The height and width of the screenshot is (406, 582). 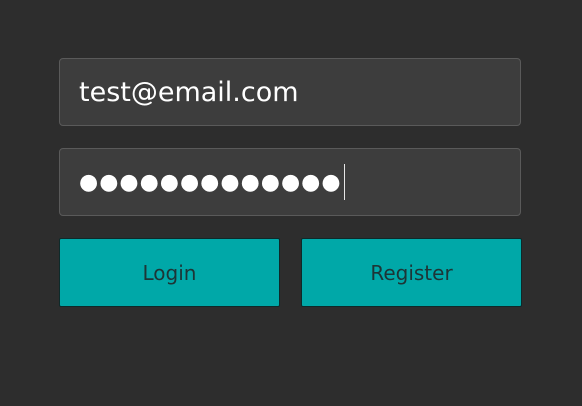 I want to click on password-field: ●●●●●●●●●●●●●, so click(x=290, y=182).